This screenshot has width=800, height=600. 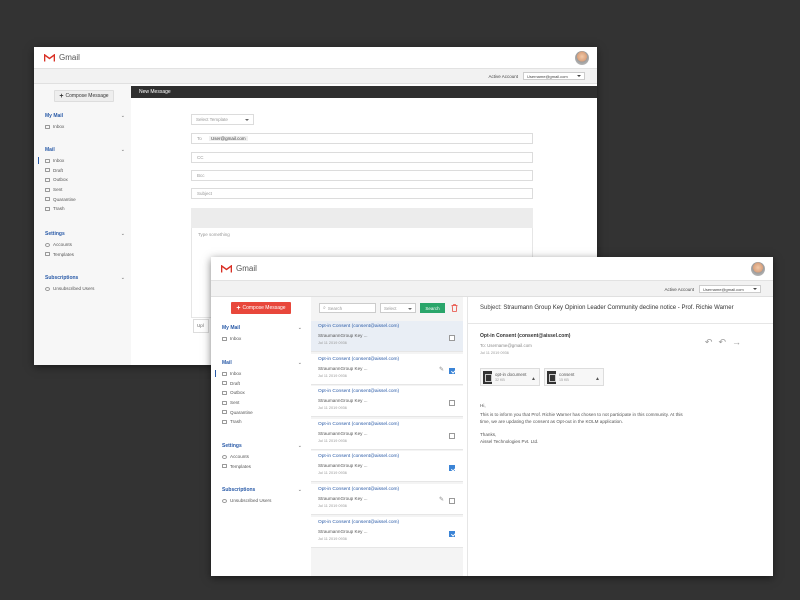 What do you see at coordinates (222, 119) in the screenshot?
I see `template-select: Select Template` at bounding box center [222, 119].